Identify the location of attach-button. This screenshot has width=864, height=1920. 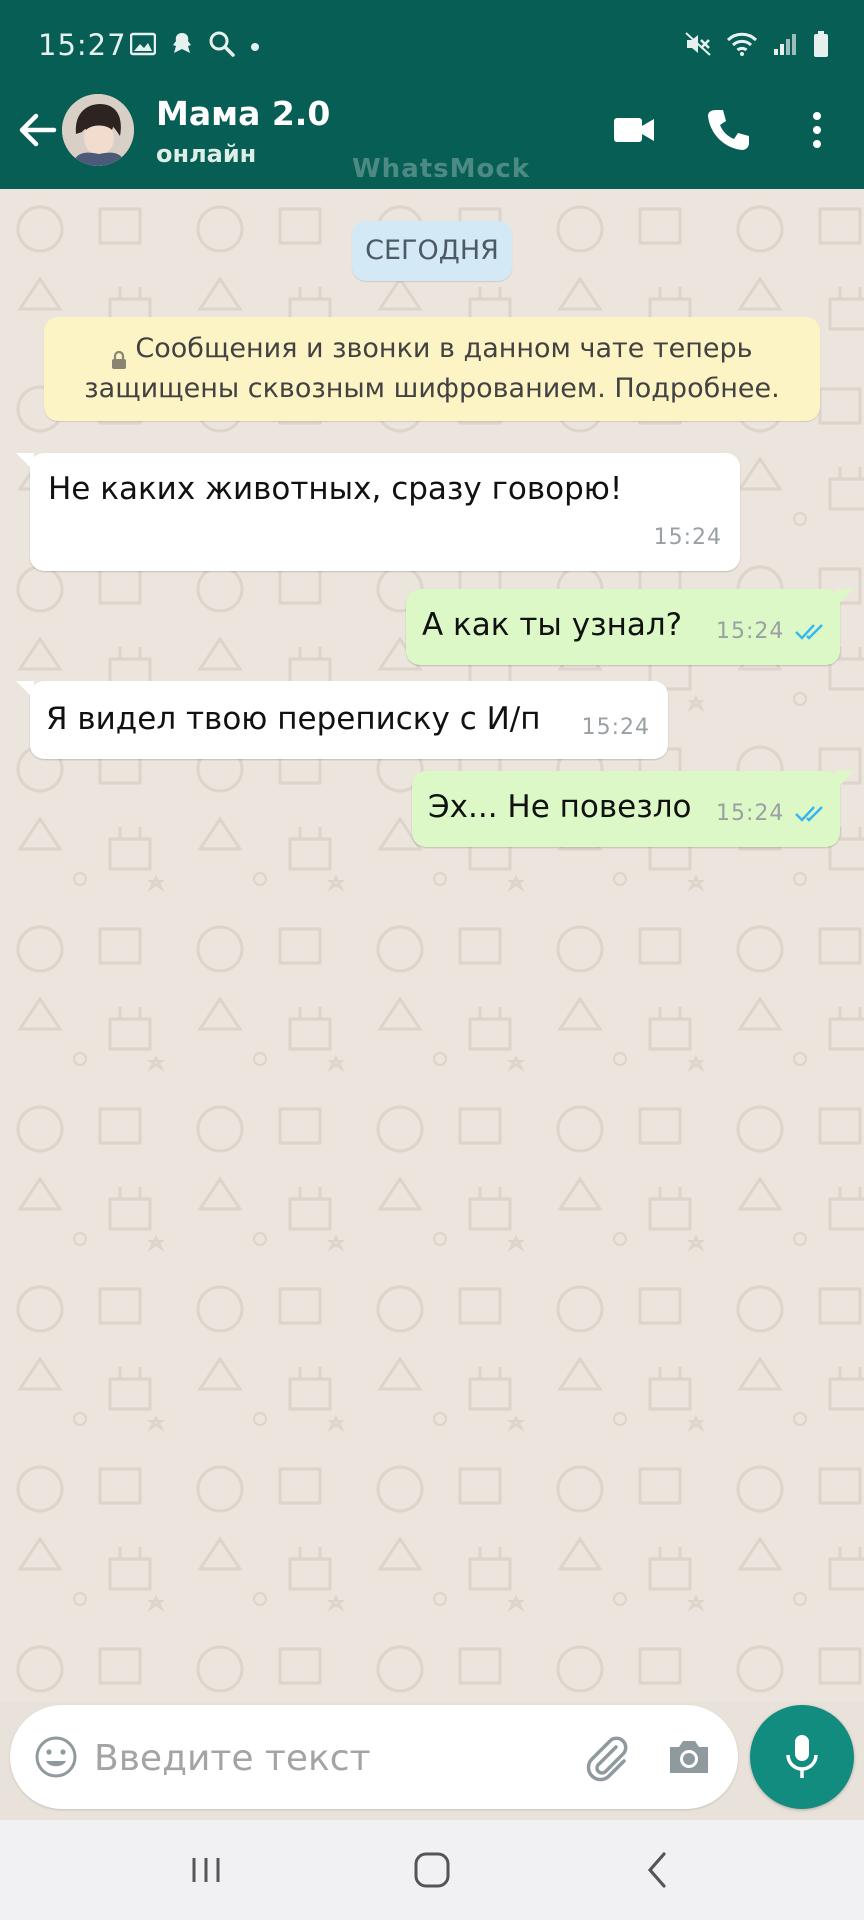
(607, 1758).